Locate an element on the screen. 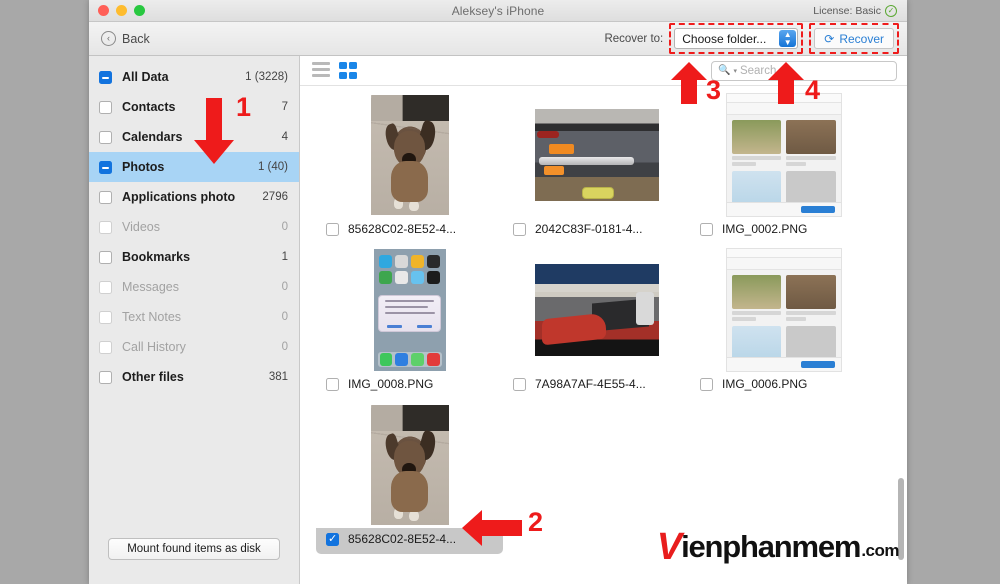 The height and width of the screenshot is (584, 1000). sidebar-item-label: Text Notes is located at coordinates (152, 317).